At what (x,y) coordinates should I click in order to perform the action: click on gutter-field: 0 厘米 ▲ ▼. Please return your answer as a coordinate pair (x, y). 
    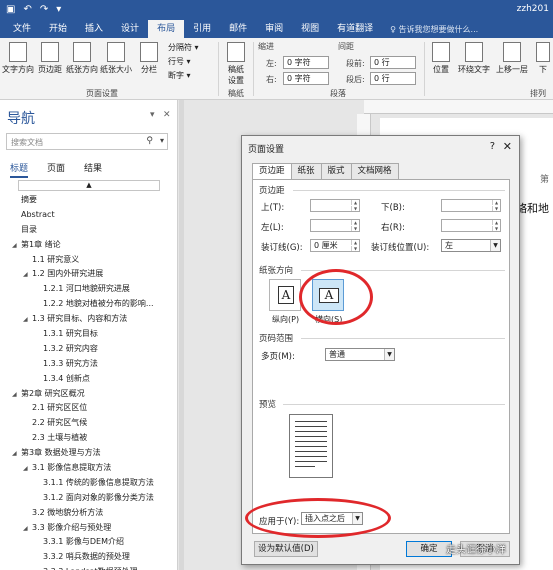
    Looking at the image, I should click on (335, 245).